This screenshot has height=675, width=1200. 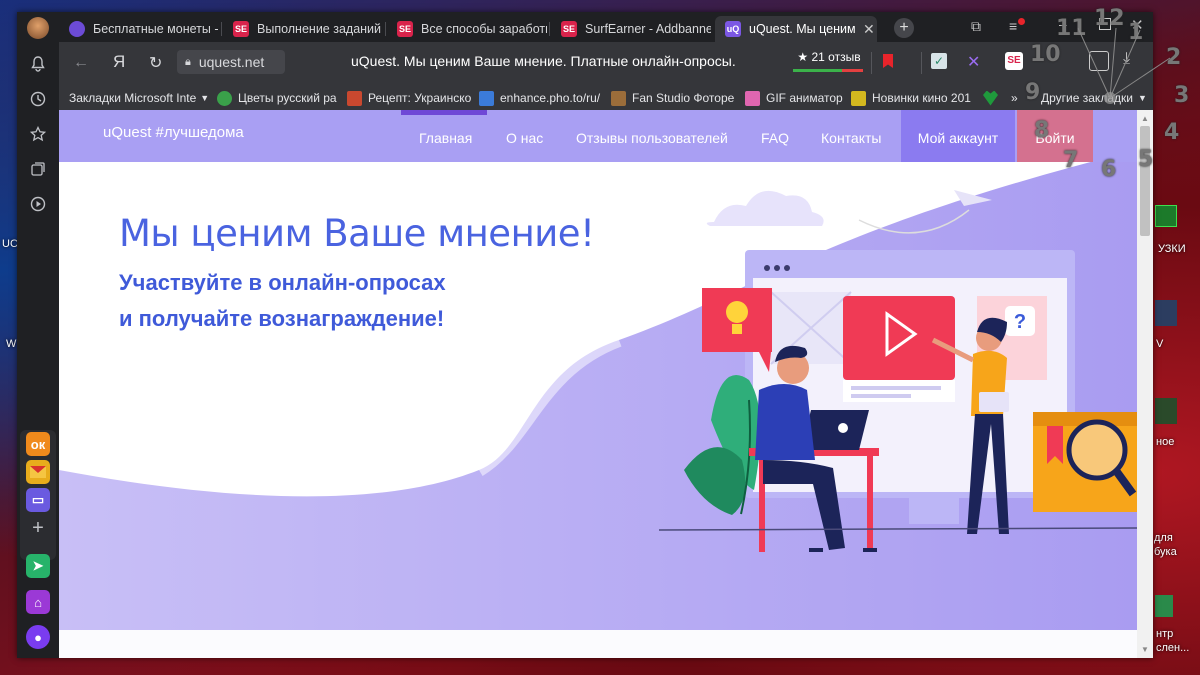 What do you see at coordinates (1014, 98) in the screenshot?
I see `more-bookmarks-icon: »` at bounding box center [1014, 98].